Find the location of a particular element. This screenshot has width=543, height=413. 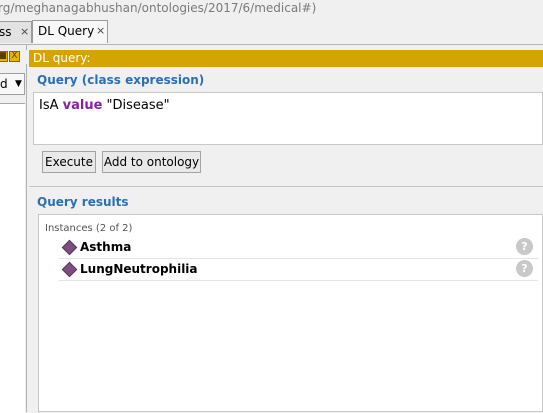

query-input: IsA value "Disease" is located at coordinates (288, 118).